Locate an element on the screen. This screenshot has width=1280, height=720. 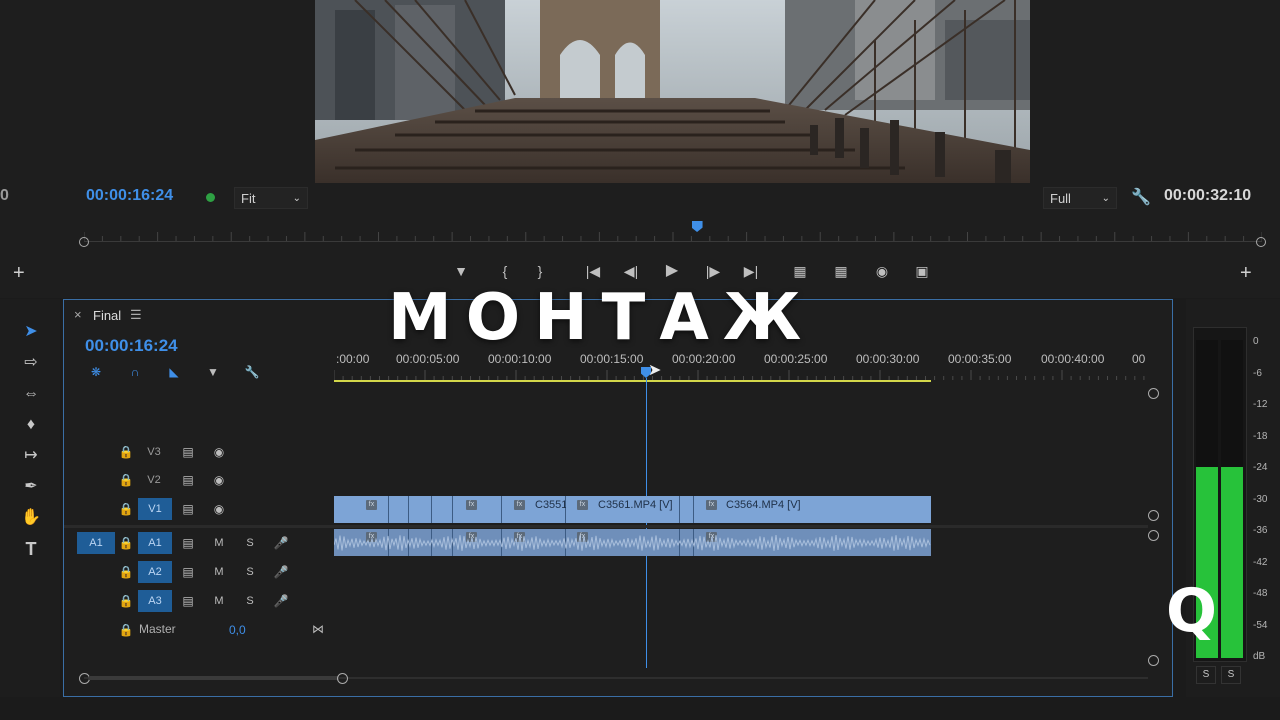
program-duration-timecode: 00:00:32:10 is located at coordinates (1208, 195).